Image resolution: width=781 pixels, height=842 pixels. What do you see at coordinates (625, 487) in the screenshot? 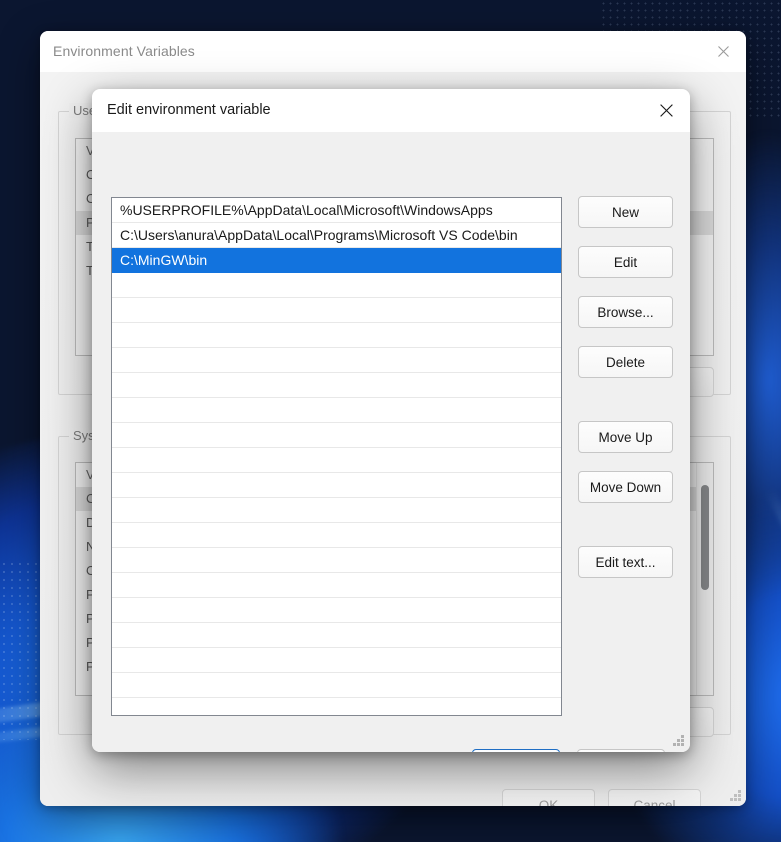
I see `move-down-button: Move Down` at bounding box center [625, 487].